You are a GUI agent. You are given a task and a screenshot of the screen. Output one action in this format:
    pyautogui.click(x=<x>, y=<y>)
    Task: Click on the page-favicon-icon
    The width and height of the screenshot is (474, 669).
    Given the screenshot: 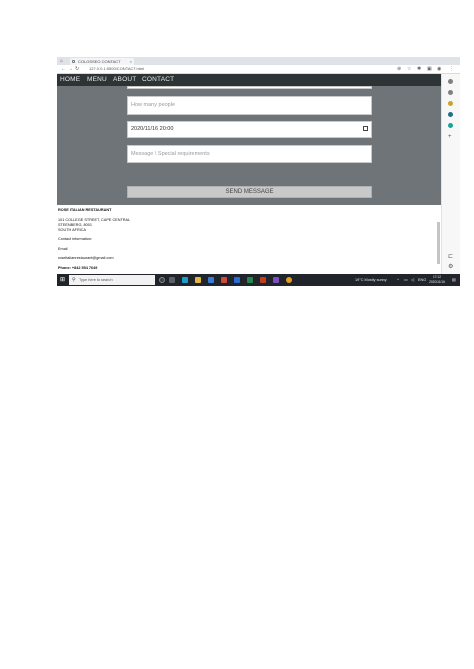 What is the action you would take?
    pyautogui.click(x=73, y=61)
    